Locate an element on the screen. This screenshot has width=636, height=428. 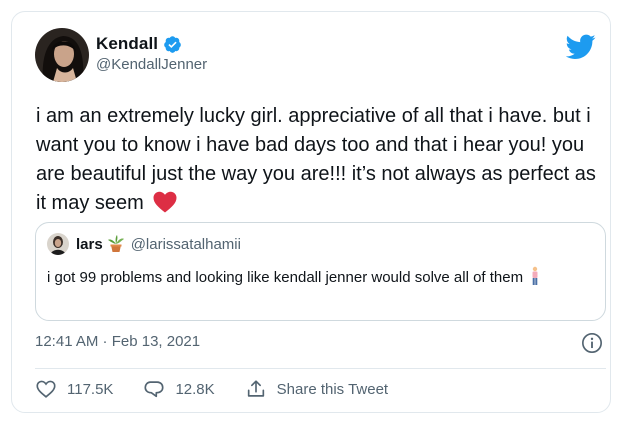
author-name: Kendall is located at coordinates (127, 44).